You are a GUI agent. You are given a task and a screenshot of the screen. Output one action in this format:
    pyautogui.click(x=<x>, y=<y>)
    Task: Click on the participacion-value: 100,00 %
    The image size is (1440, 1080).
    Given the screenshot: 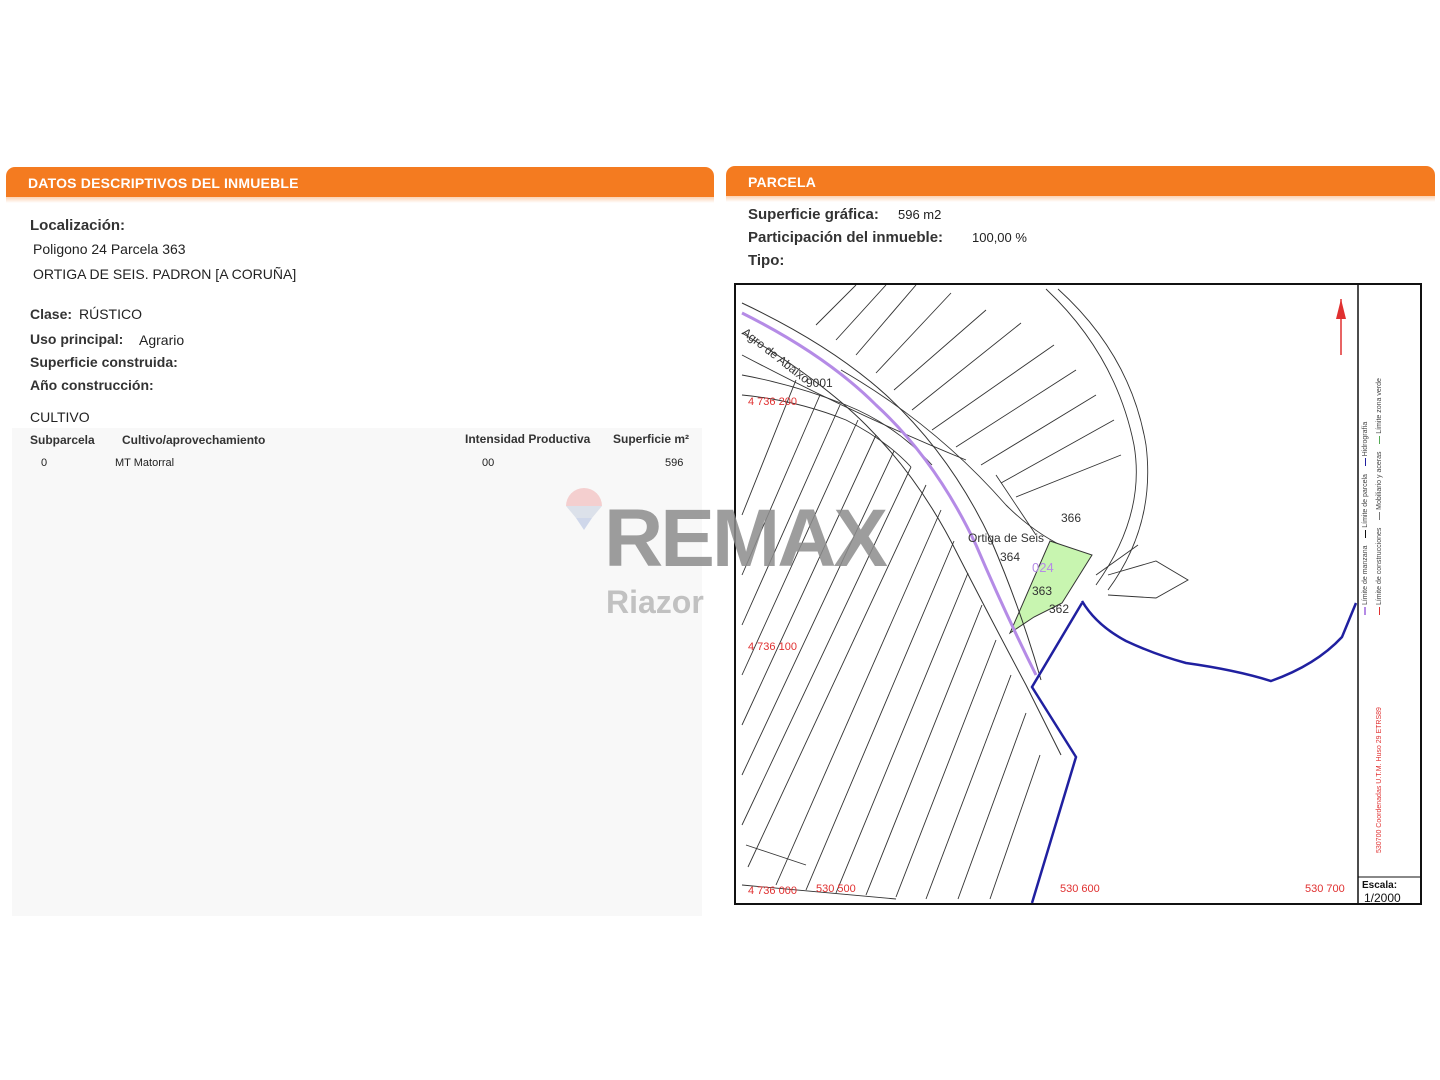 What is the action you would take?
    pyautogui.click(x=999, y=237)
    